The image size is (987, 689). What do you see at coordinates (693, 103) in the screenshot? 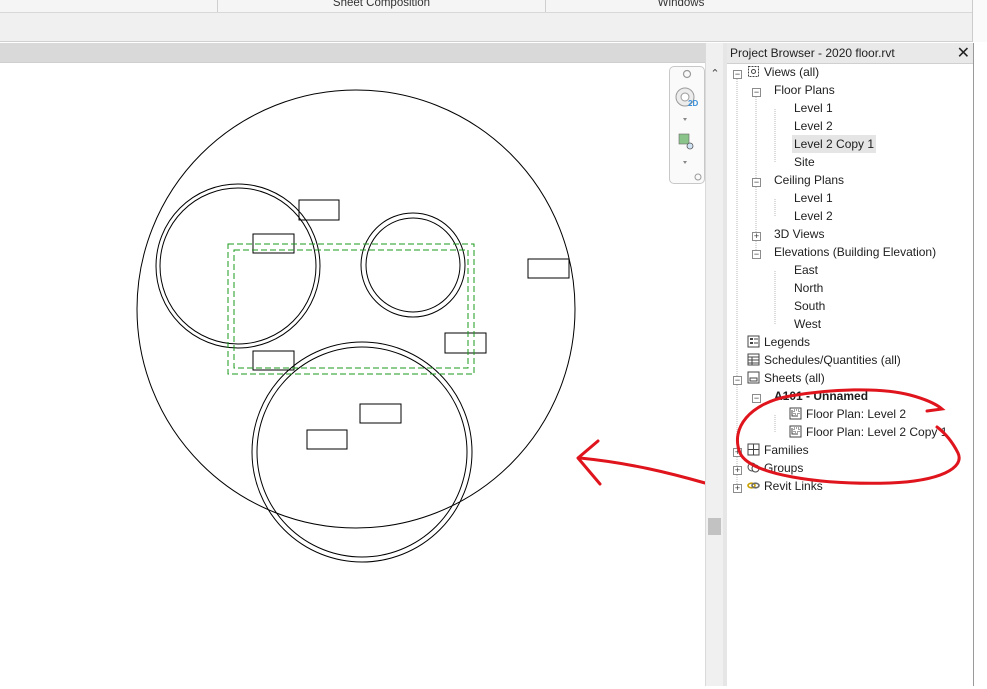
I see `2d-badge: 2D` at bounding box center [693, 103].